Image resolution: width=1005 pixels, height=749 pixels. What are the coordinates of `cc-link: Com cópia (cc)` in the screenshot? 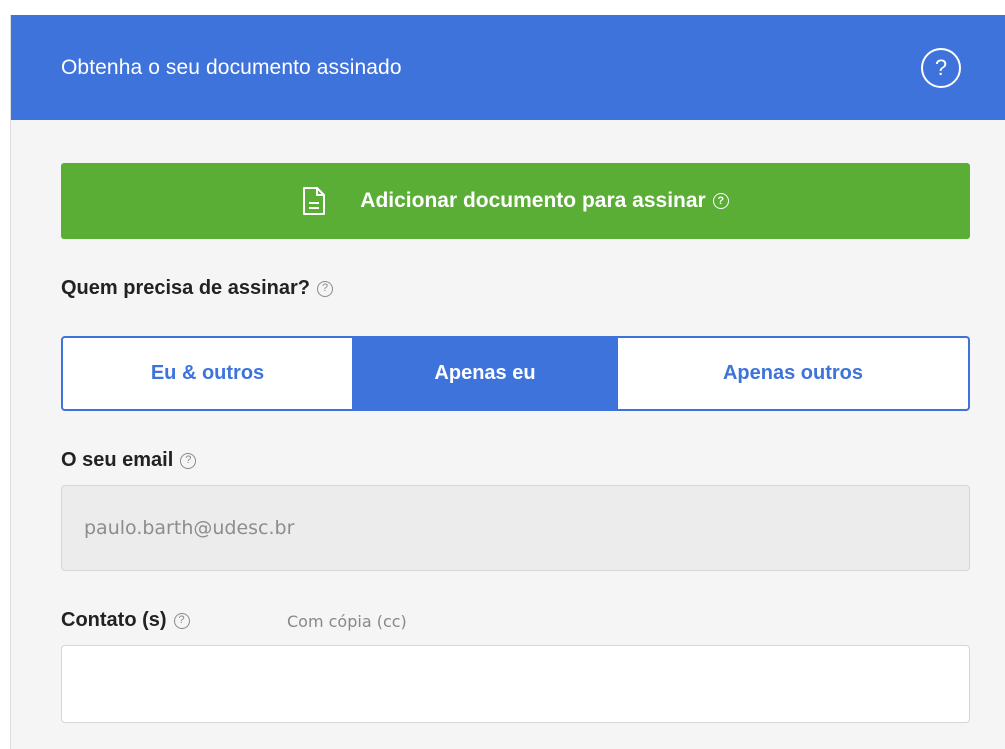 It's located at (347, 621).